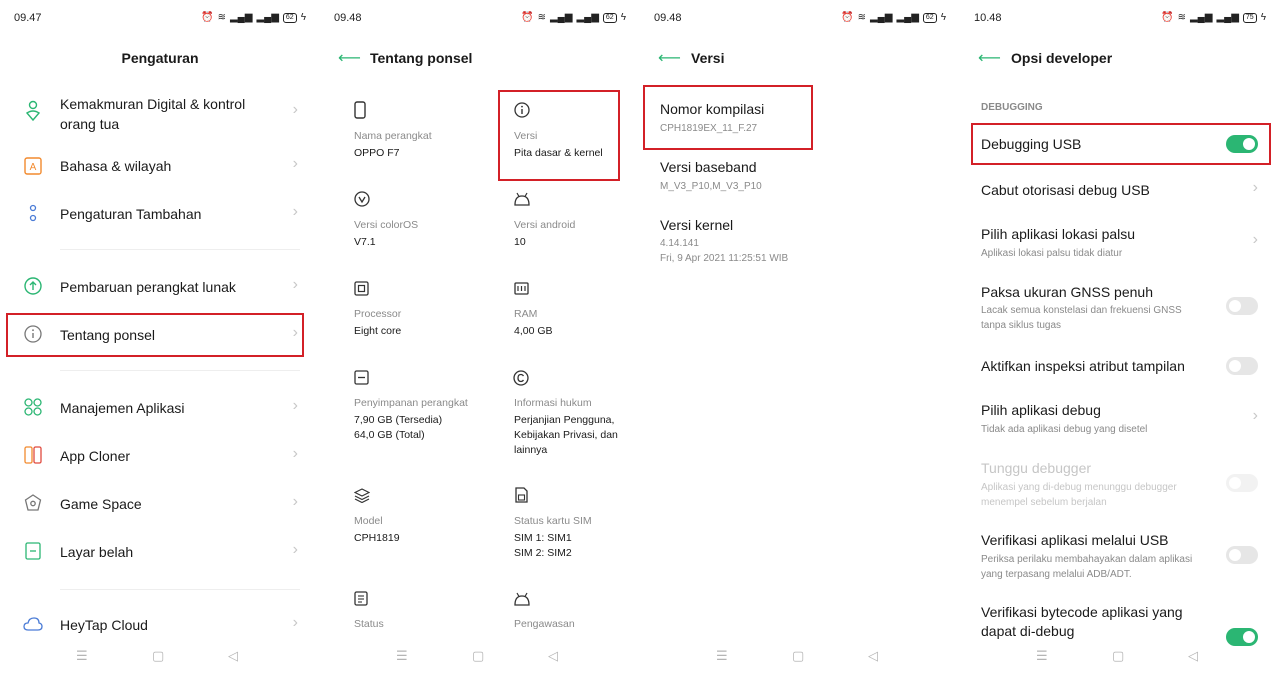 This screenshot has width=1280, height=678. Describe the element at coordinates (988, 18) in the screenshot. I see `status-time: 10.48` at that location.